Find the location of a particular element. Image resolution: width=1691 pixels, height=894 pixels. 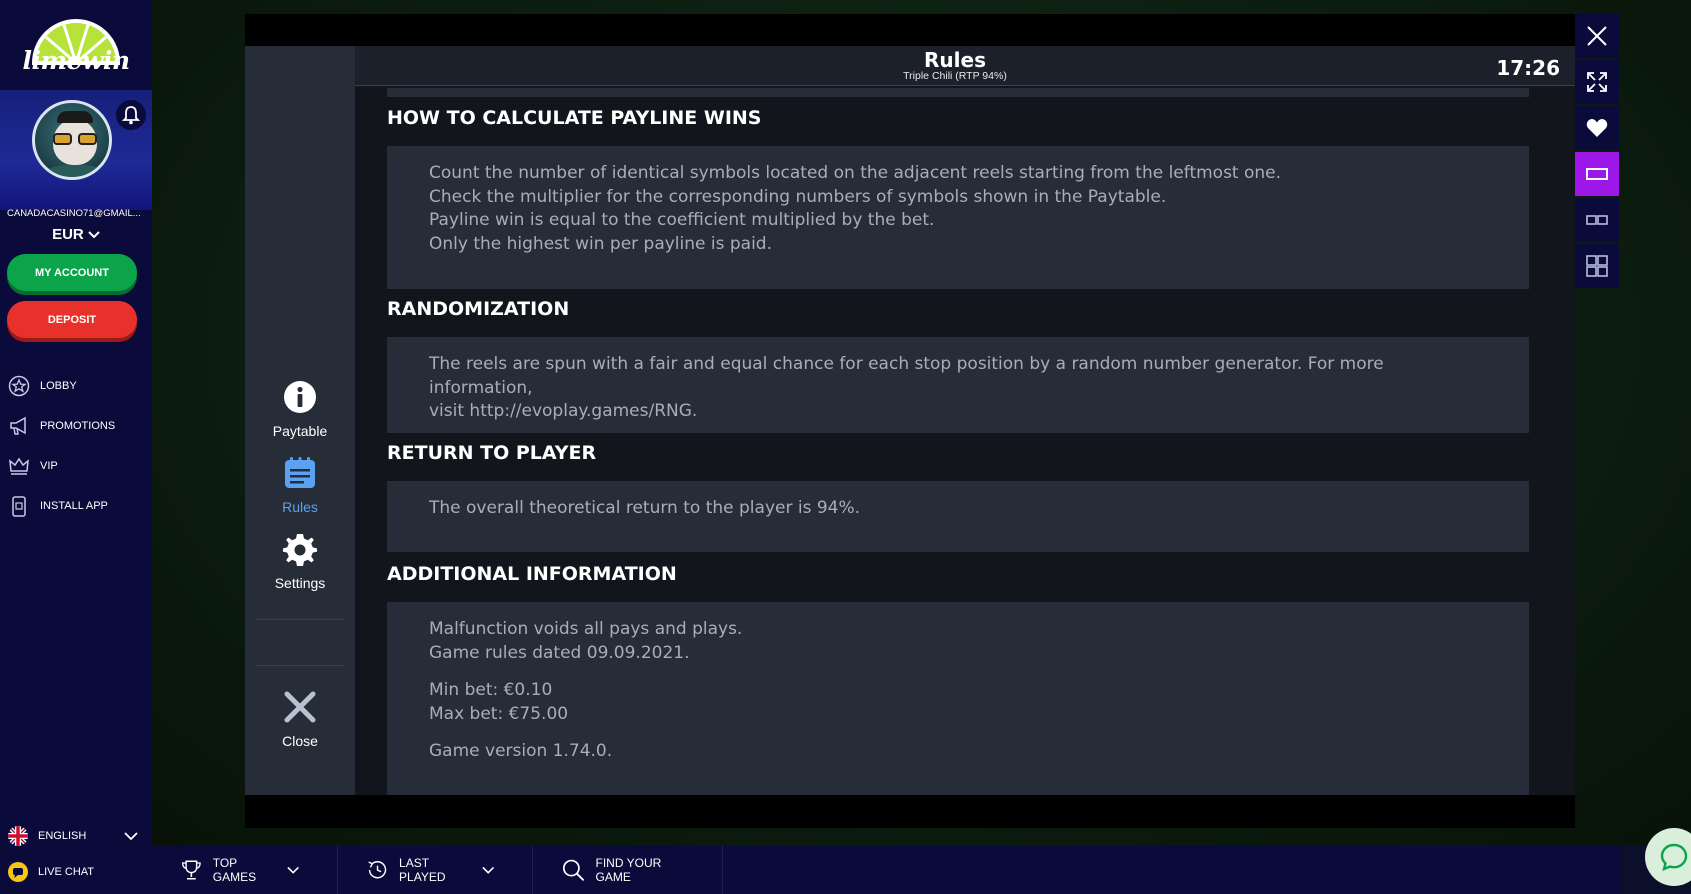

fullscreen-button is located at coordinates (1597, 82).